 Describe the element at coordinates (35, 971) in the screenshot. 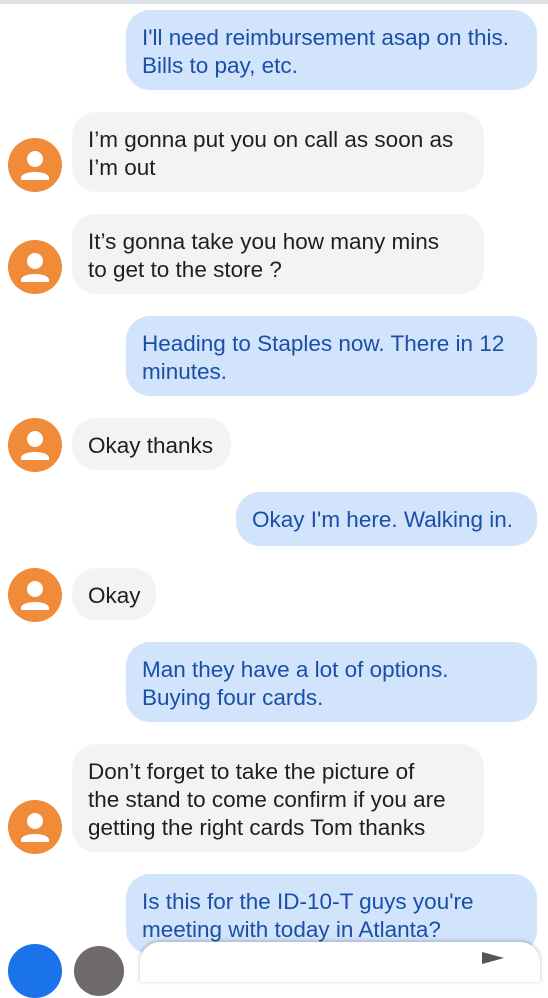

I see `compose-action-button` at that location.